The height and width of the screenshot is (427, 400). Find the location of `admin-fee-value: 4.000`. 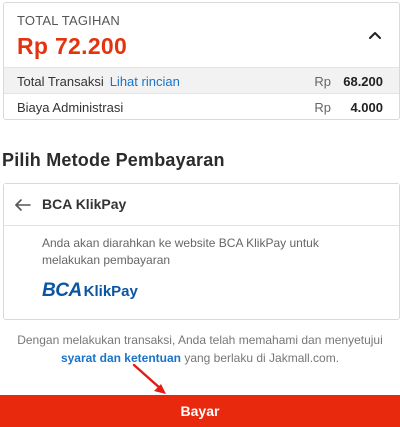

admin-fee-value: 4.000 is located at coordinates (366, 107).